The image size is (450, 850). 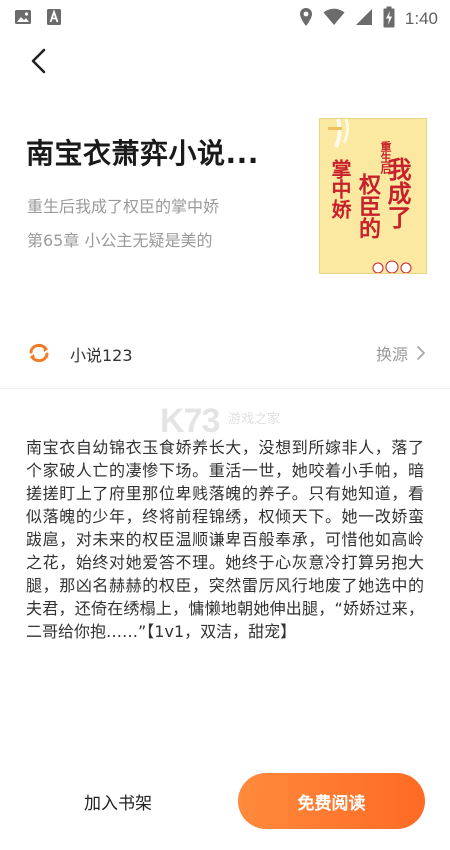 I want to click on cell-signal-icon, so click(x=364, y=19).